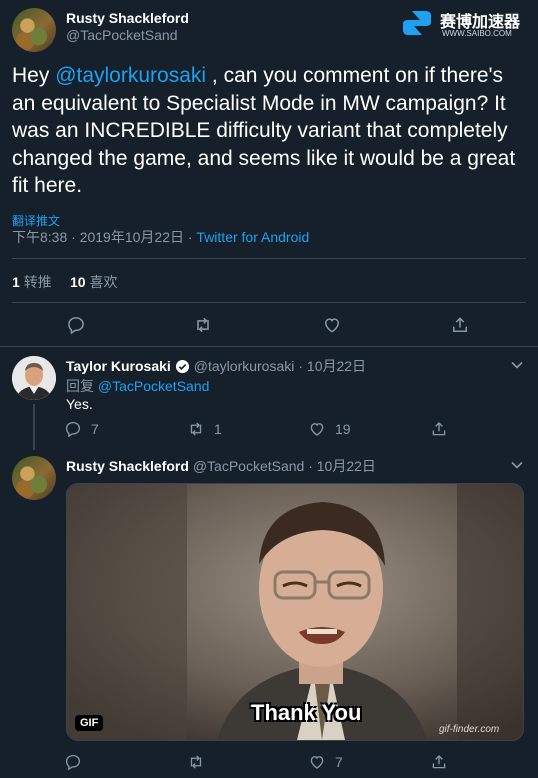 The height and width of the screenshot is (778, 538). Describe the element at coordinates (339, 762) in the screenshot. I see `like-count: 7` at that location.